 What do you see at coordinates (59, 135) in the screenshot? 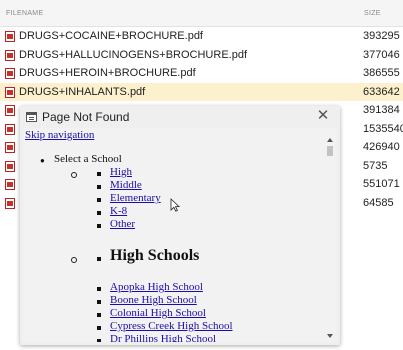
I see `skip-navigation-link: Skip navigation` at bounding box center [59, 135].